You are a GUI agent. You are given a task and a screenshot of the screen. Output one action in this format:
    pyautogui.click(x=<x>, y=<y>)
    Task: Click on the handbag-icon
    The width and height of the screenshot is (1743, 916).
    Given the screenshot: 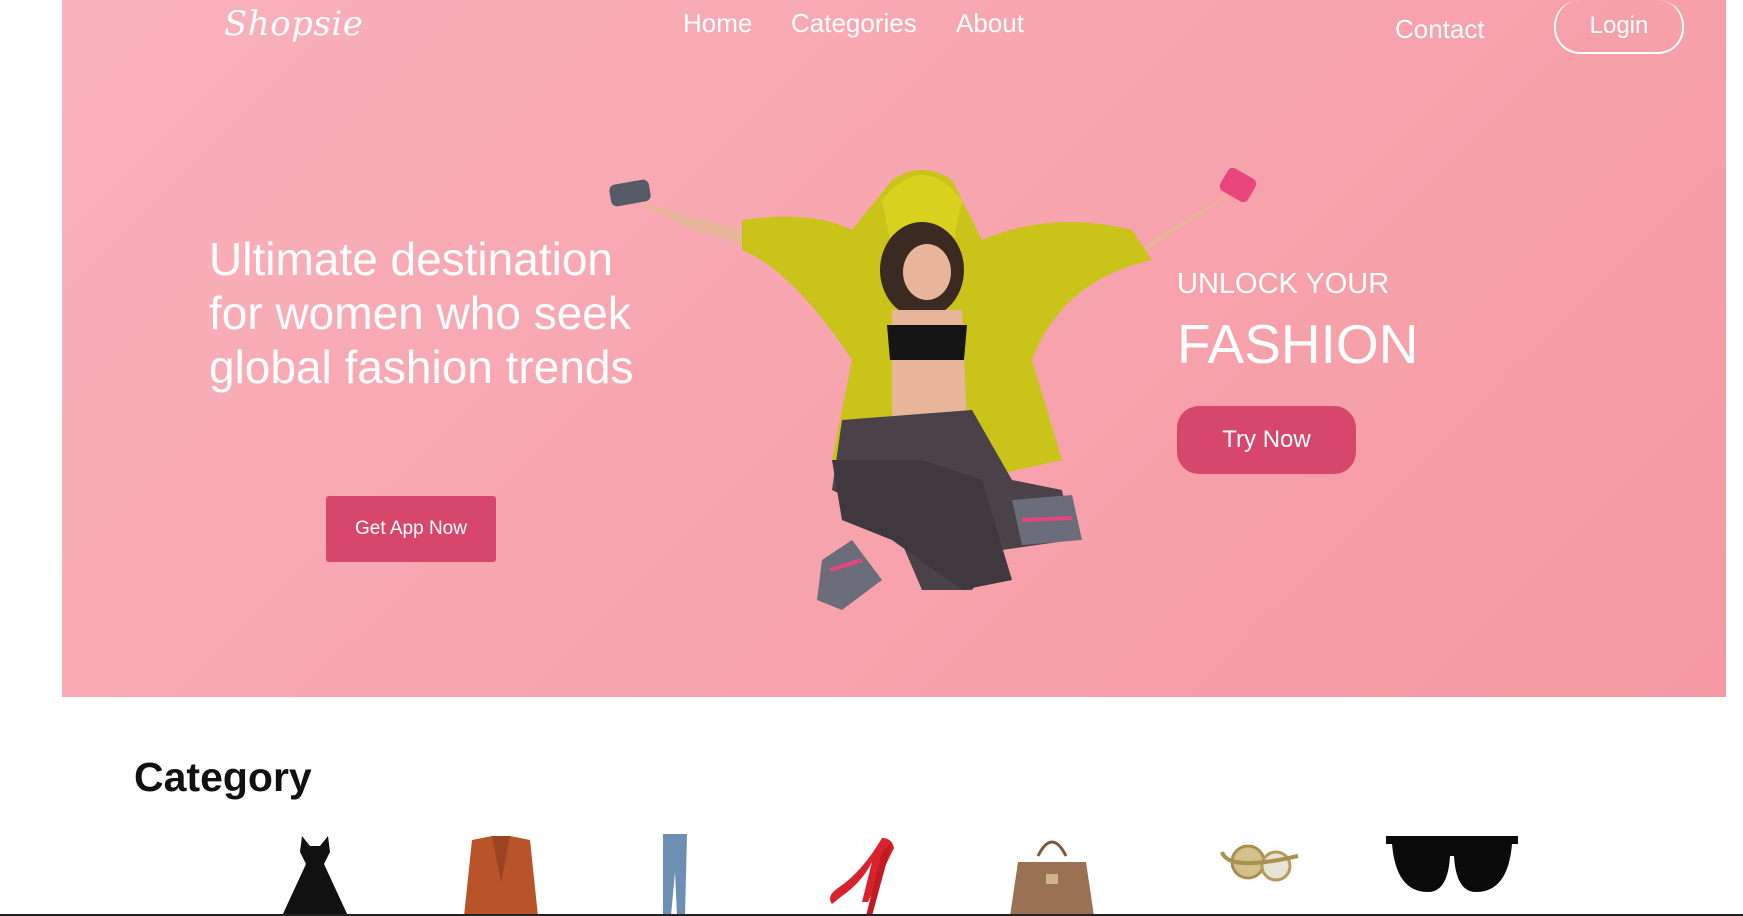 What is the action you would take?
    pyautogui.click(x=1052, y=874)
    